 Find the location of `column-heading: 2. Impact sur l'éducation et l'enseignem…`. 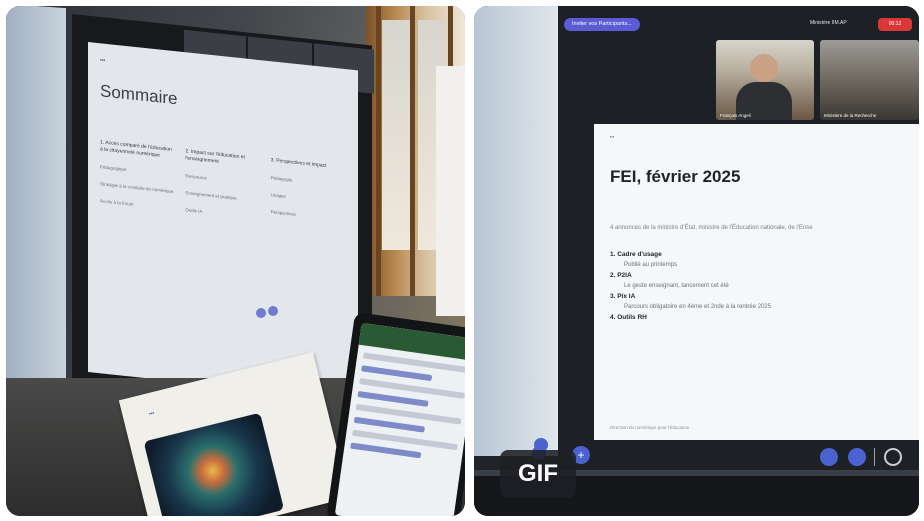

column-heading: 2. Impact sur l'éducation et l'enseignem… is located at coordinates (215, 156).